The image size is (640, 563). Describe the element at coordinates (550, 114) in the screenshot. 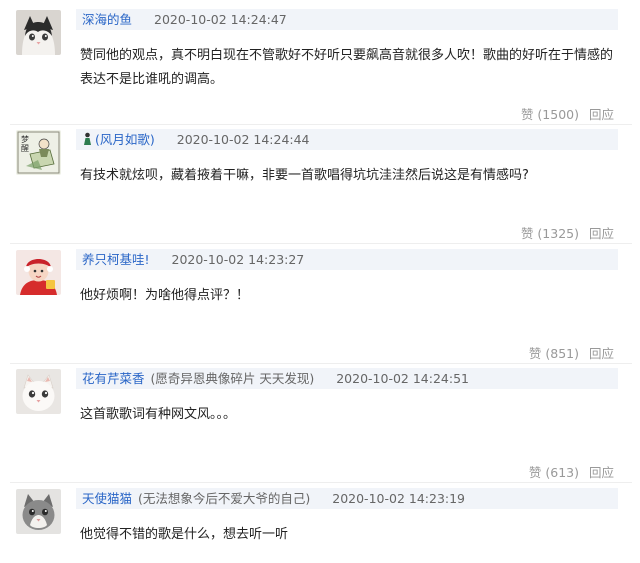

I see `like-button: 赞 (1500)` at that location.